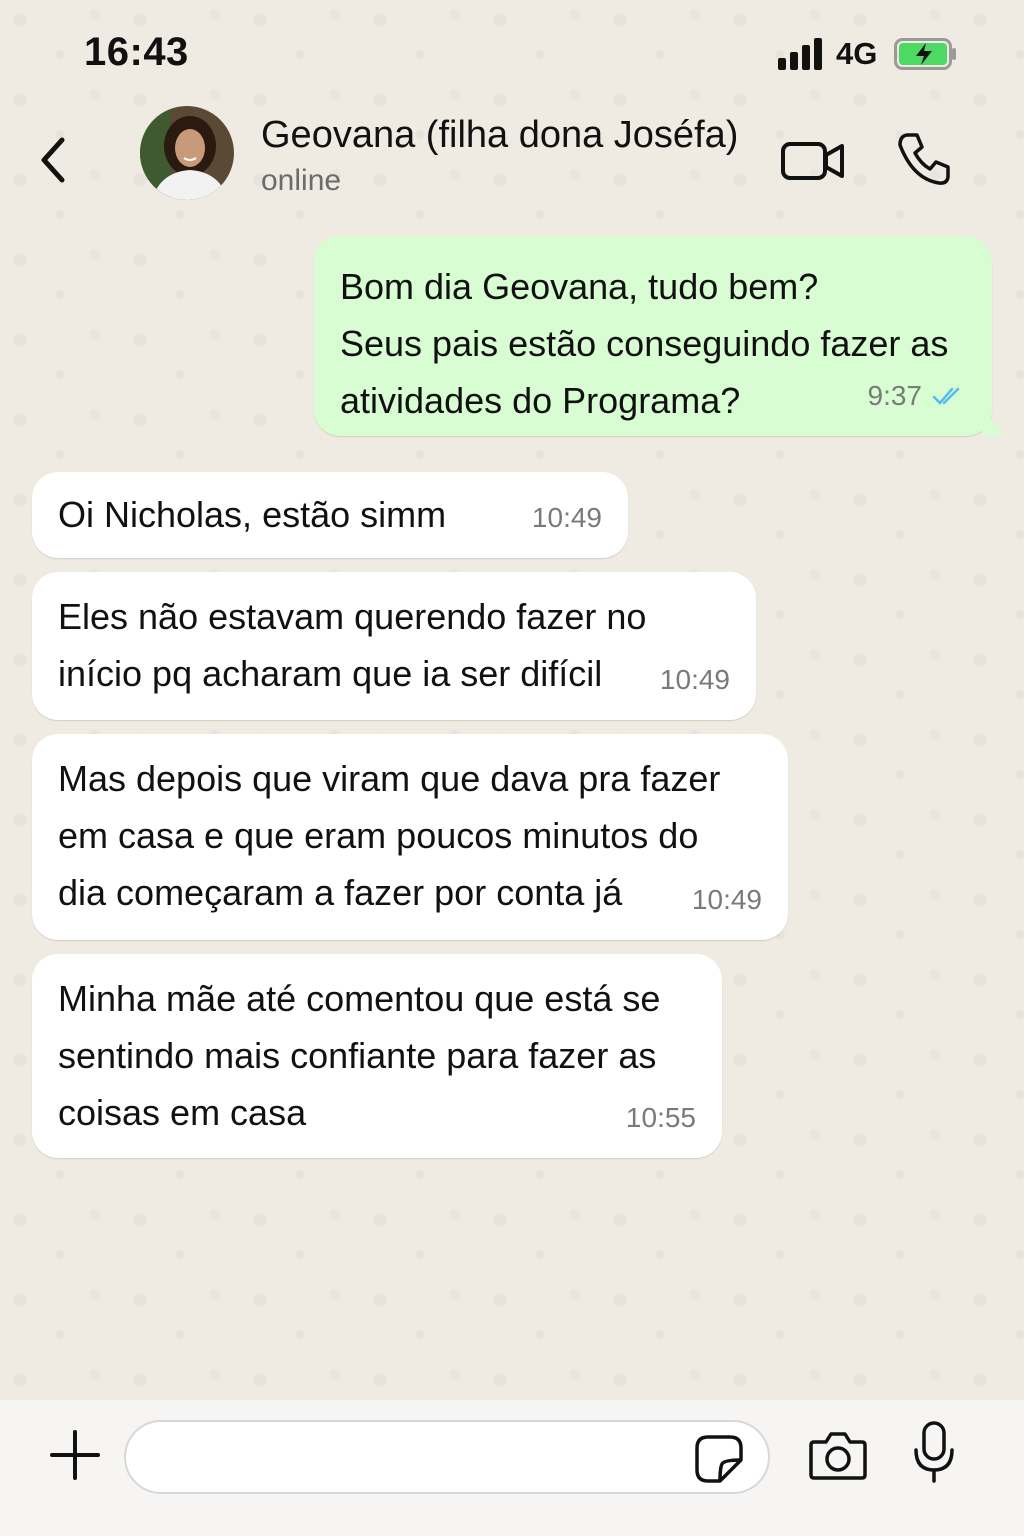 The image size is (1024, 1536). I want to click on mic-icon, so click(934, 1452).